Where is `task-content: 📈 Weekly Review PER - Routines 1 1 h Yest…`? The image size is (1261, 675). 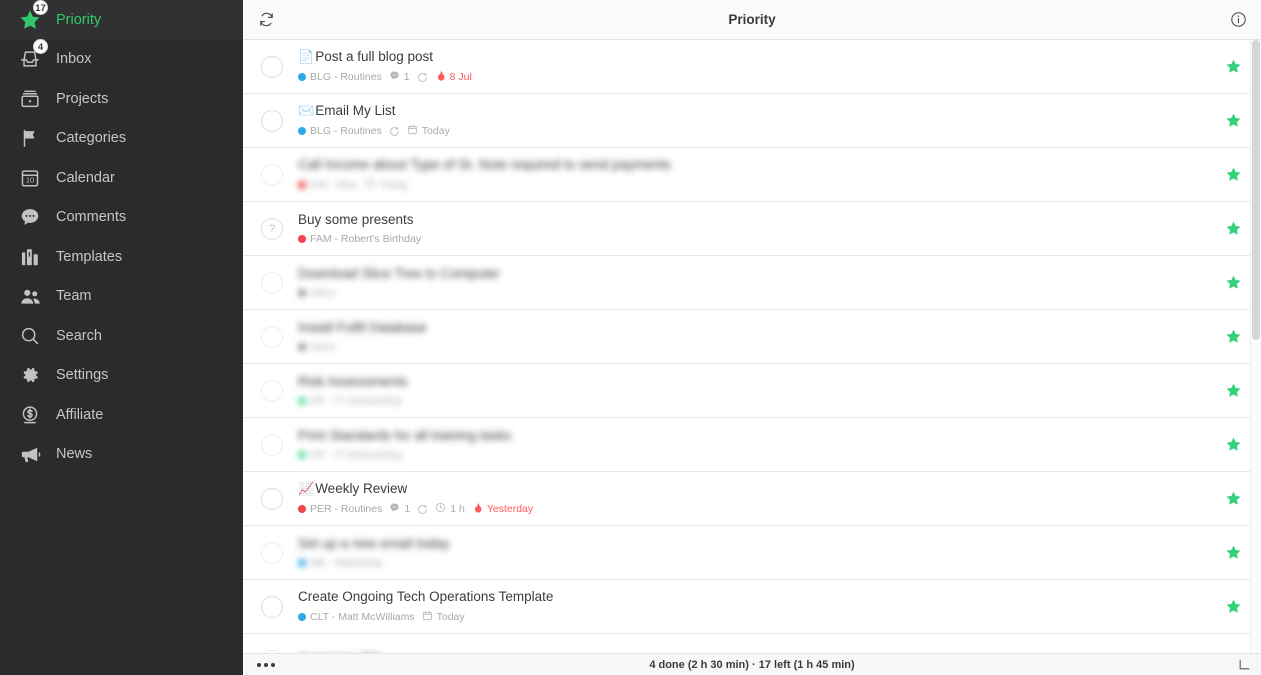 task-content: 📈 Weekly Review PER - Routines 1 1 h Yest… is located at coordinates (755, 499).